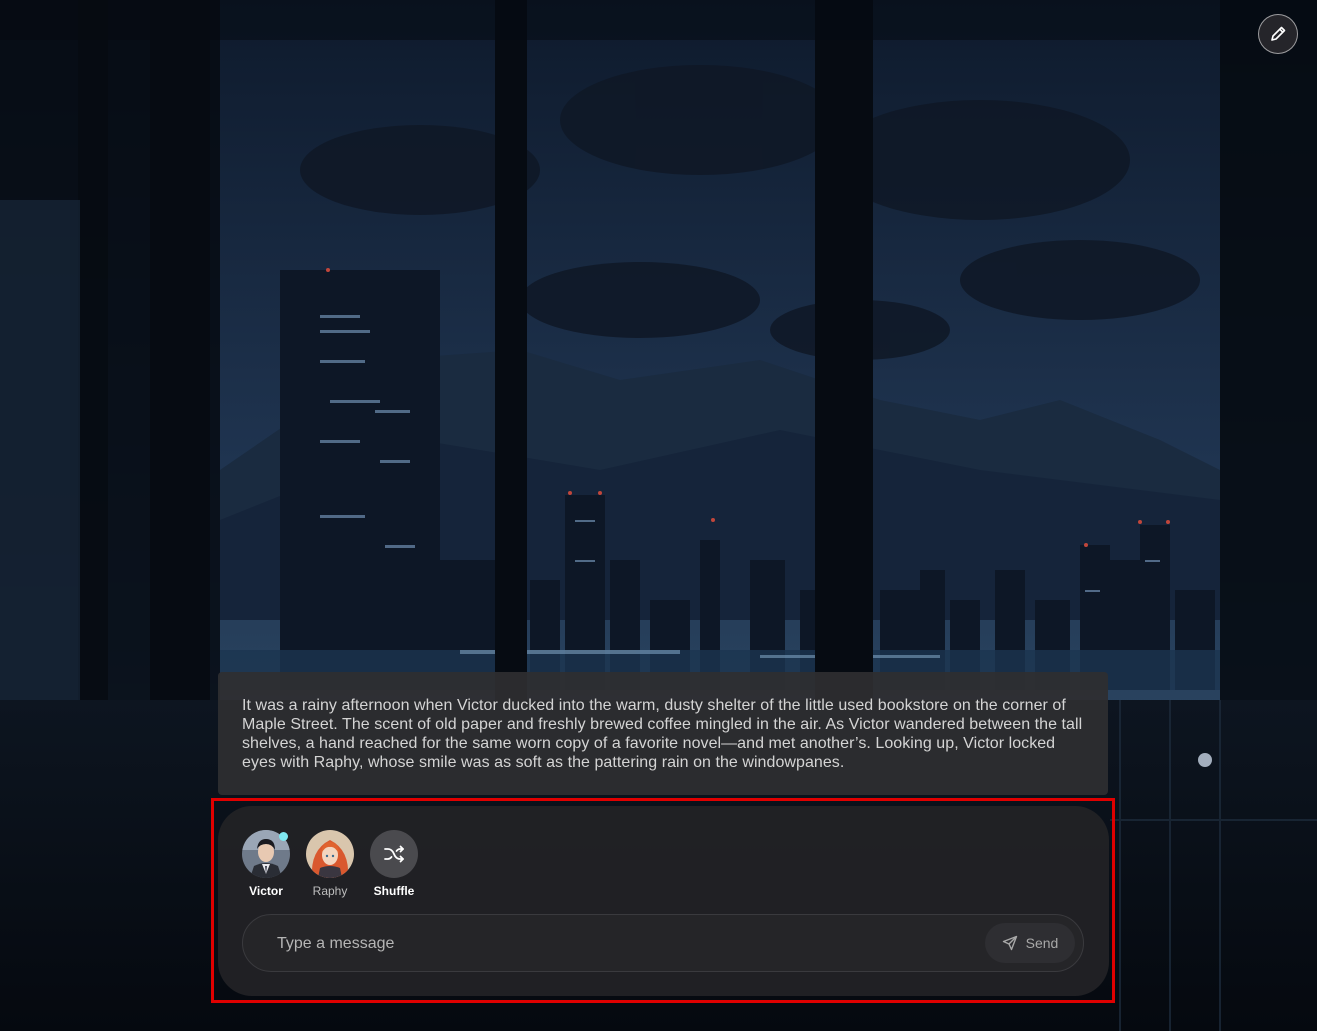 This screenshot has height=1031, width=1317. What do you see at coordinates (394, 891) in the screenshot?
I see `shuffle-label: Shuffle` at bounding box center [394, 891].